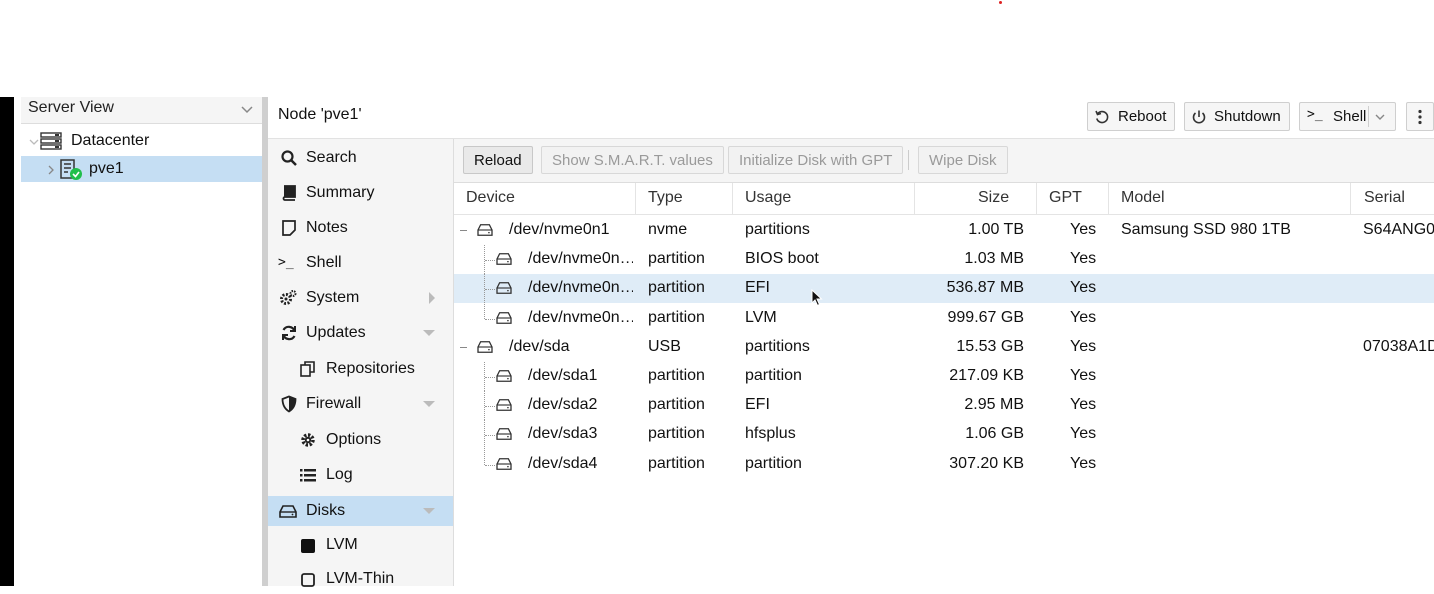  Describe the element at coordinates (288, 297) in the screenshot. I see `gears-icon` at that location.